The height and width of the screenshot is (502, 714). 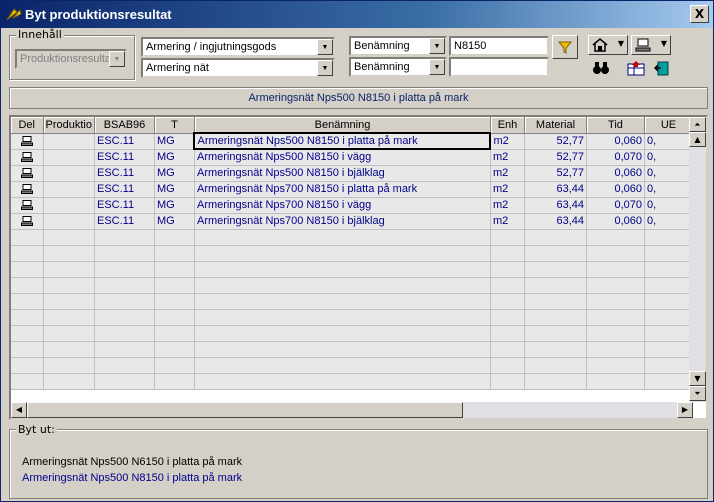 What do you see at coordinates (565, 47) in the screenshot?
I see `filter-button` at bounding box center [565, 47].